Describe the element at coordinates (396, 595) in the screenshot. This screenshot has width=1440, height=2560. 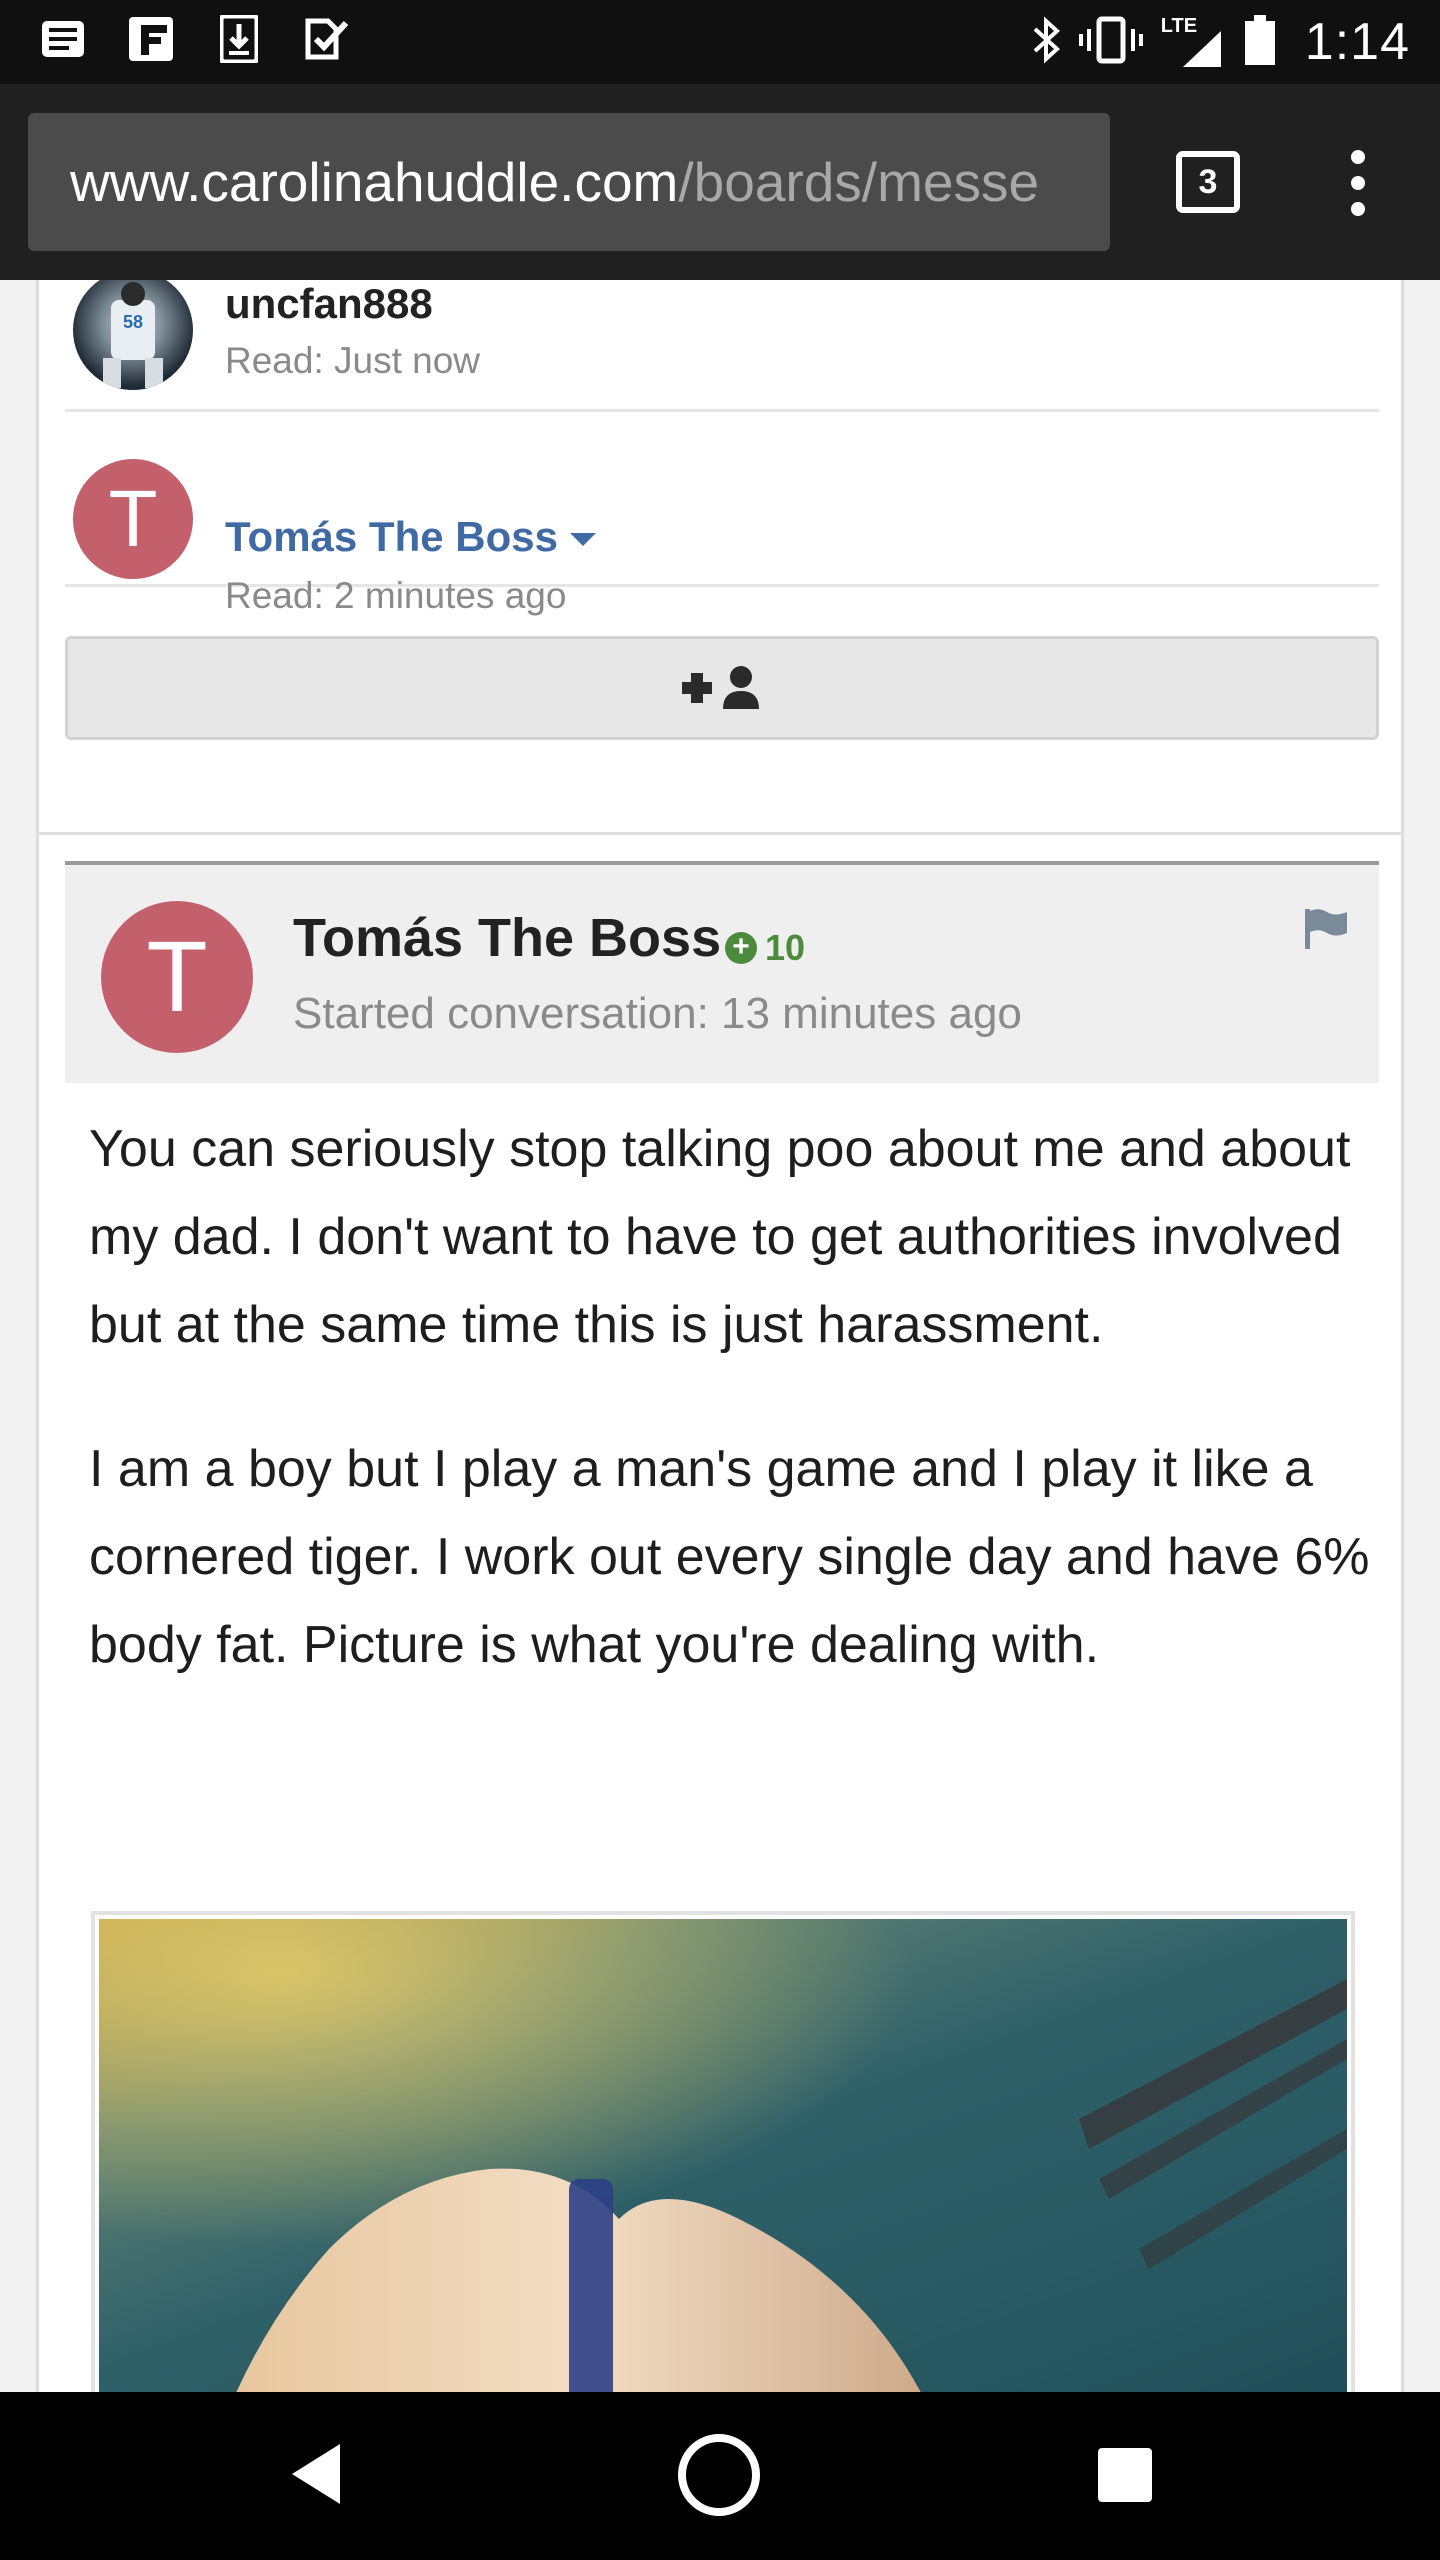
I see `read-status: Read: 2 minutes ago` at that location.